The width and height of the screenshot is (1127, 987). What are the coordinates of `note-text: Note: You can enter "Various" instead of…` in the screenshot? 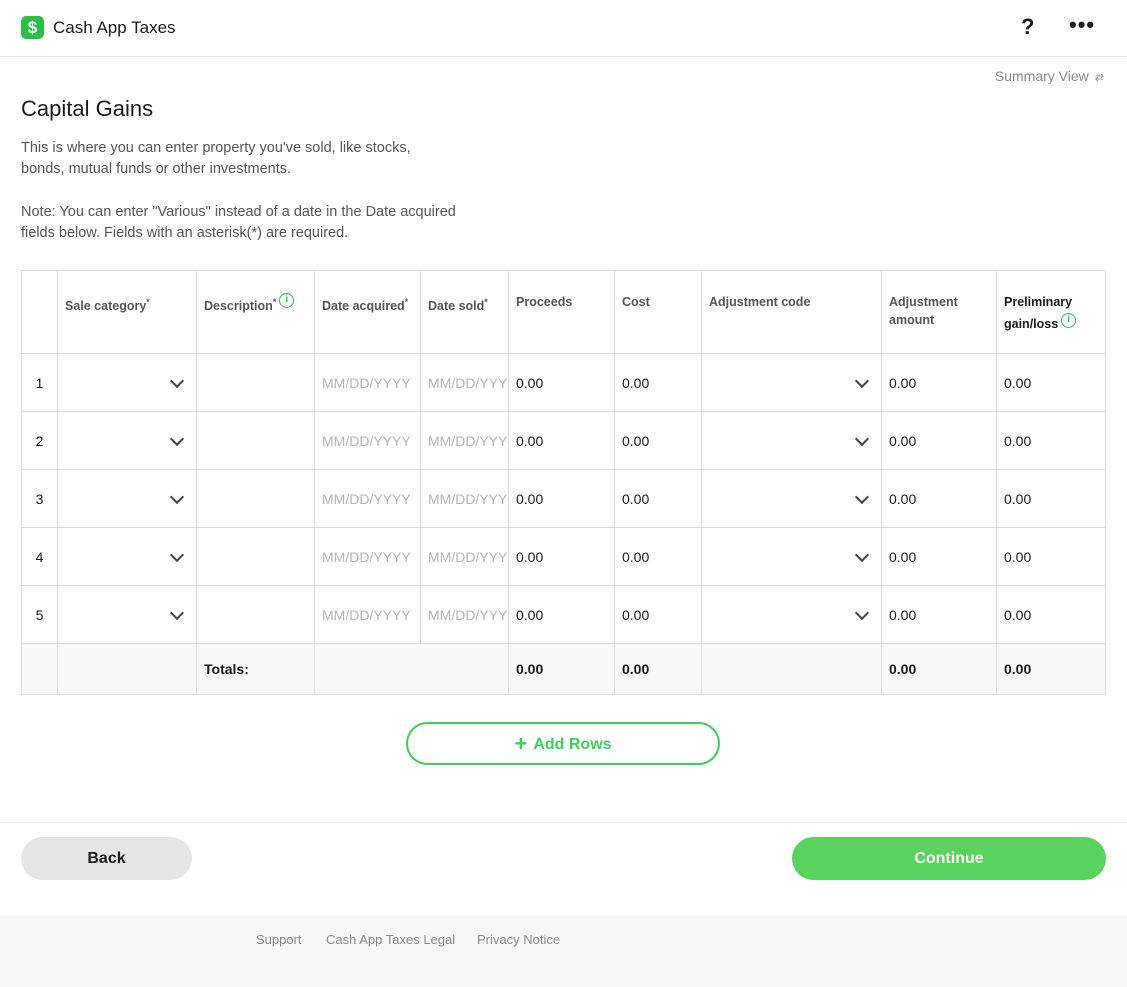 It's located at (238, 222).